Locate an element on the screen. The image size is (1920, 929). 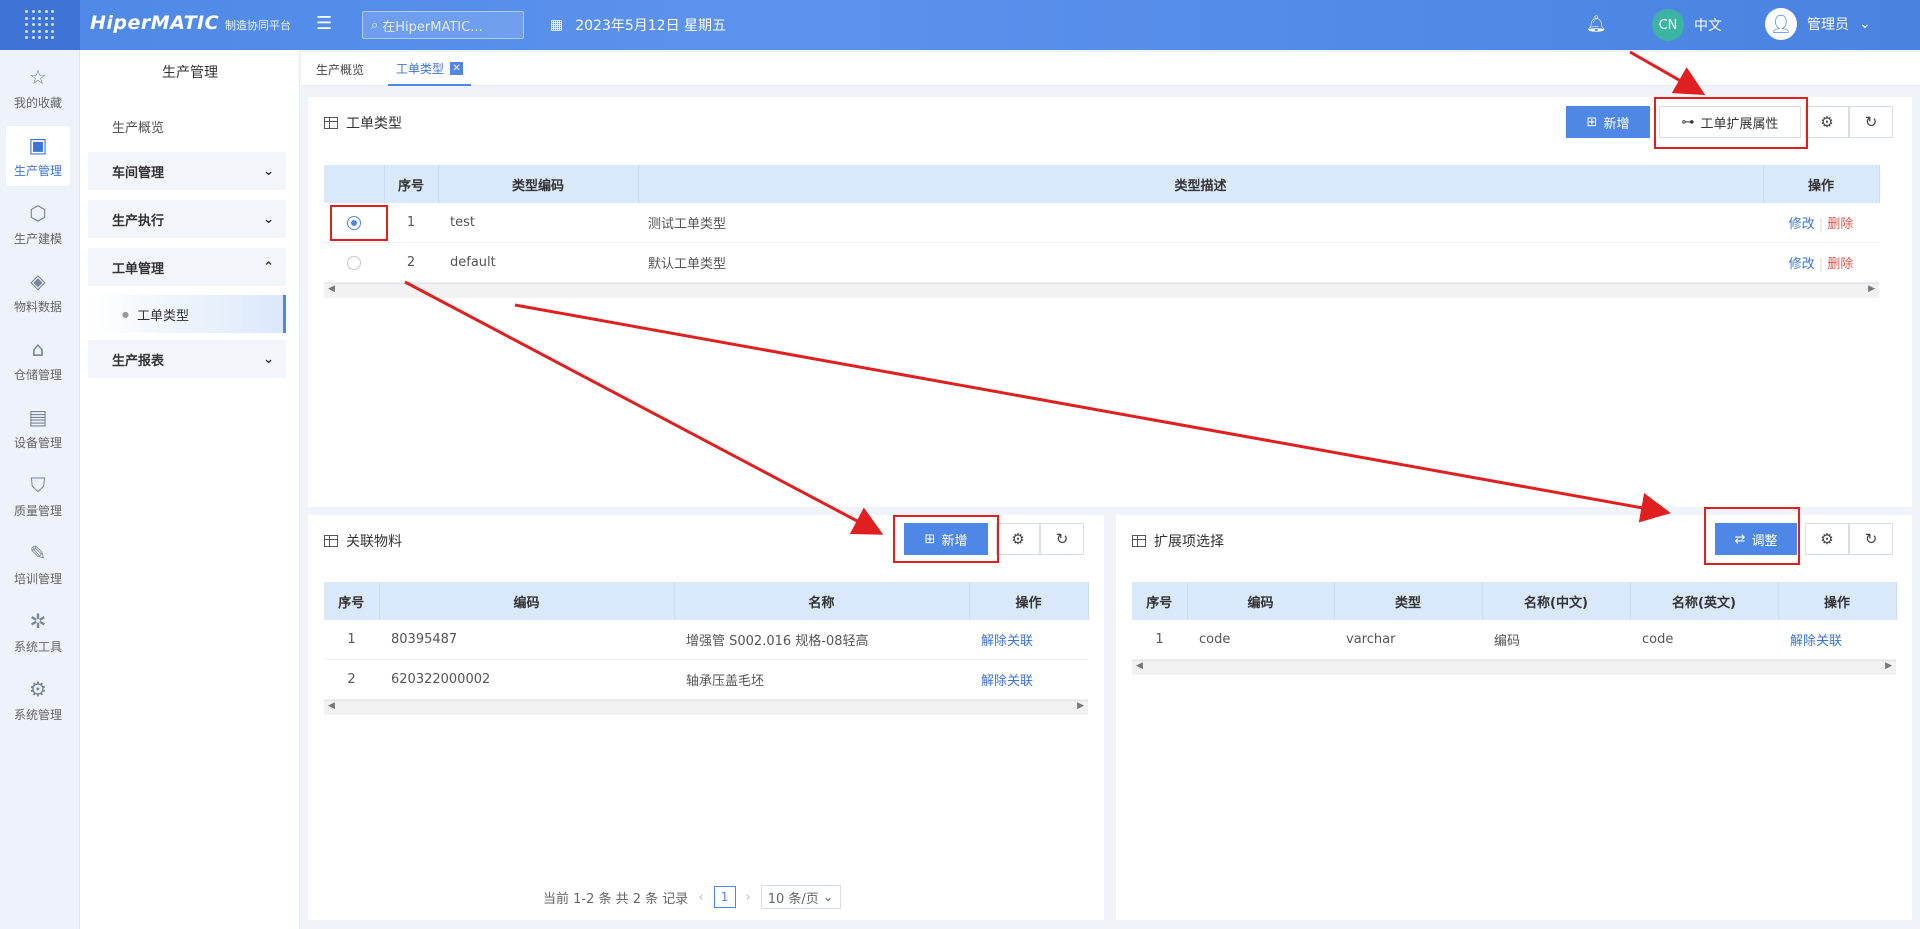
left-nav-label: 系统管理 is located at coordinates (37, 714).